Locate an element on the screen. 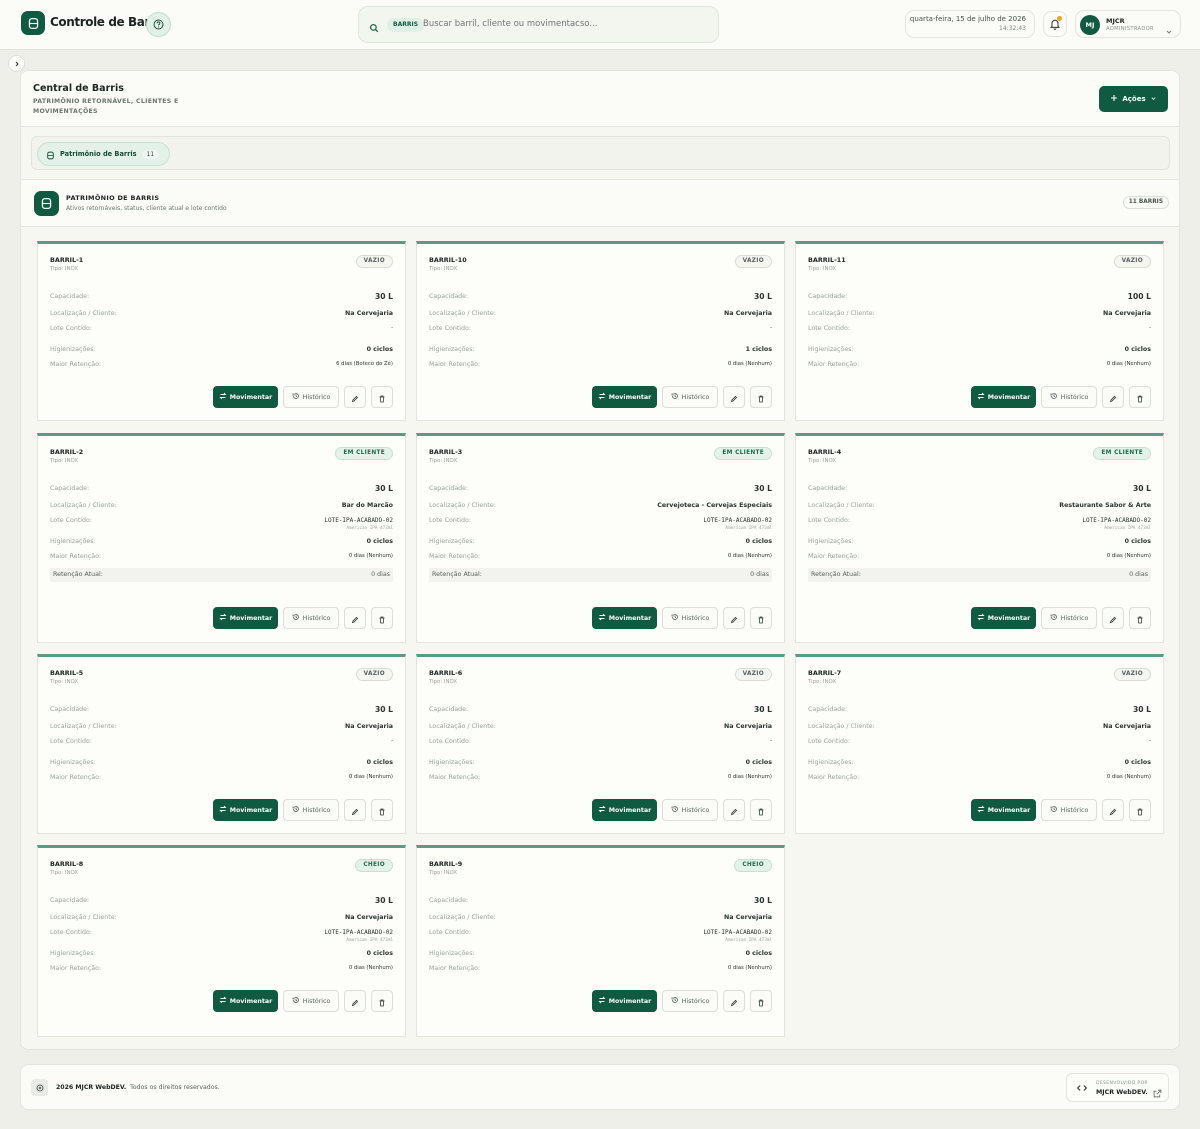 This screenshot has width=1200, height=1129. location-value: Na Cervejaria is located at coordinates (747, 313).